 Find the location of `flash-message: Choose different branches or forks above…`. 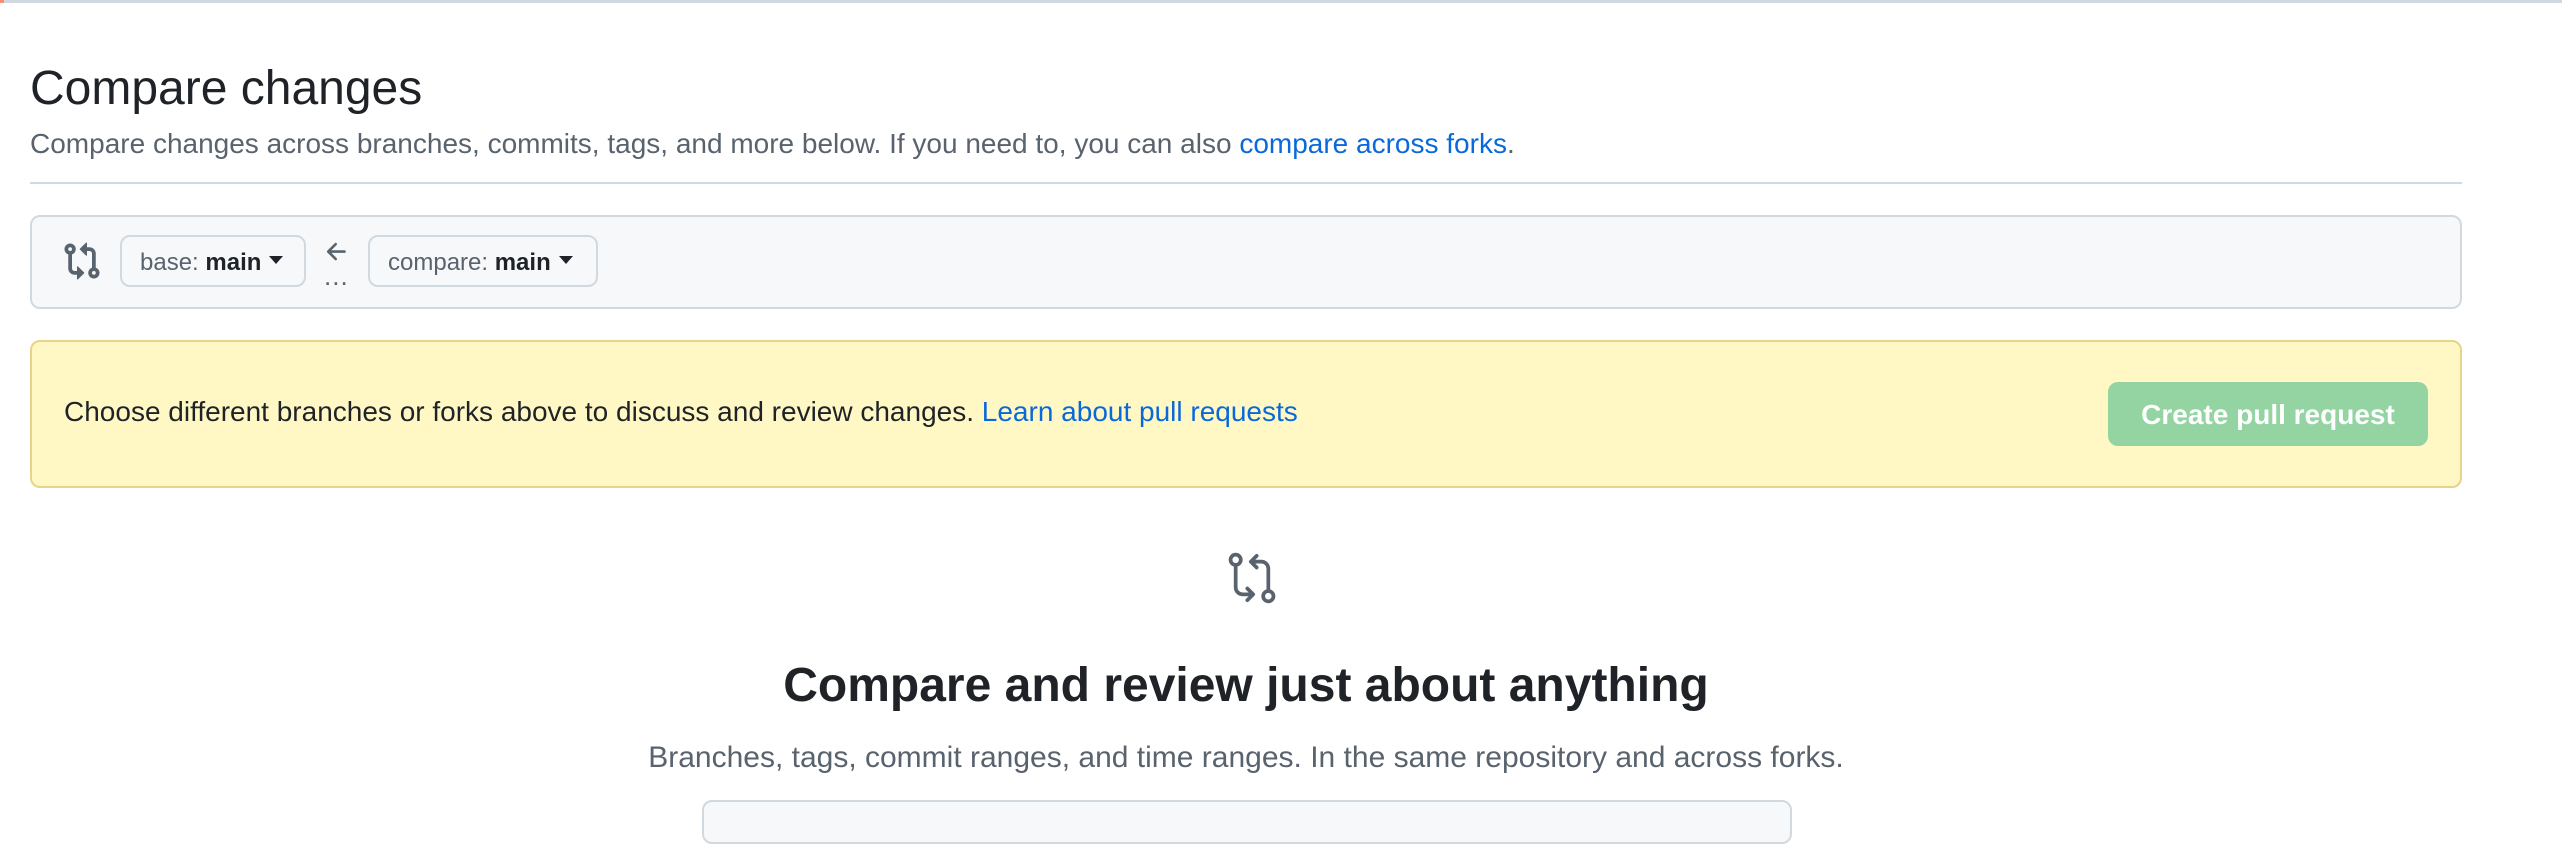

flash-message: Choose different branches or forks above… is located at coordinates (681, 412).